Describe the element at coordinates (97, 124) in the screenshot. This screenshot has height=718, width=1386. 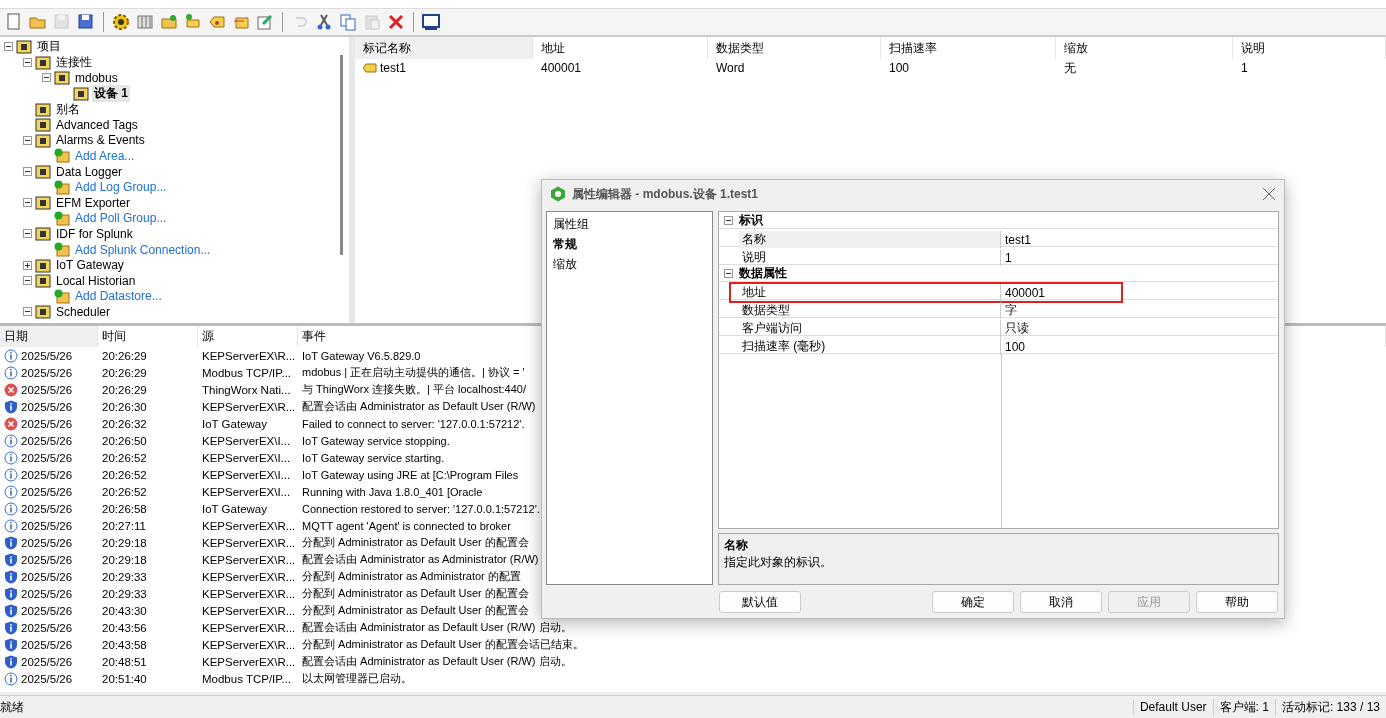
I see `tree-item: Advanced Tags` at that location.